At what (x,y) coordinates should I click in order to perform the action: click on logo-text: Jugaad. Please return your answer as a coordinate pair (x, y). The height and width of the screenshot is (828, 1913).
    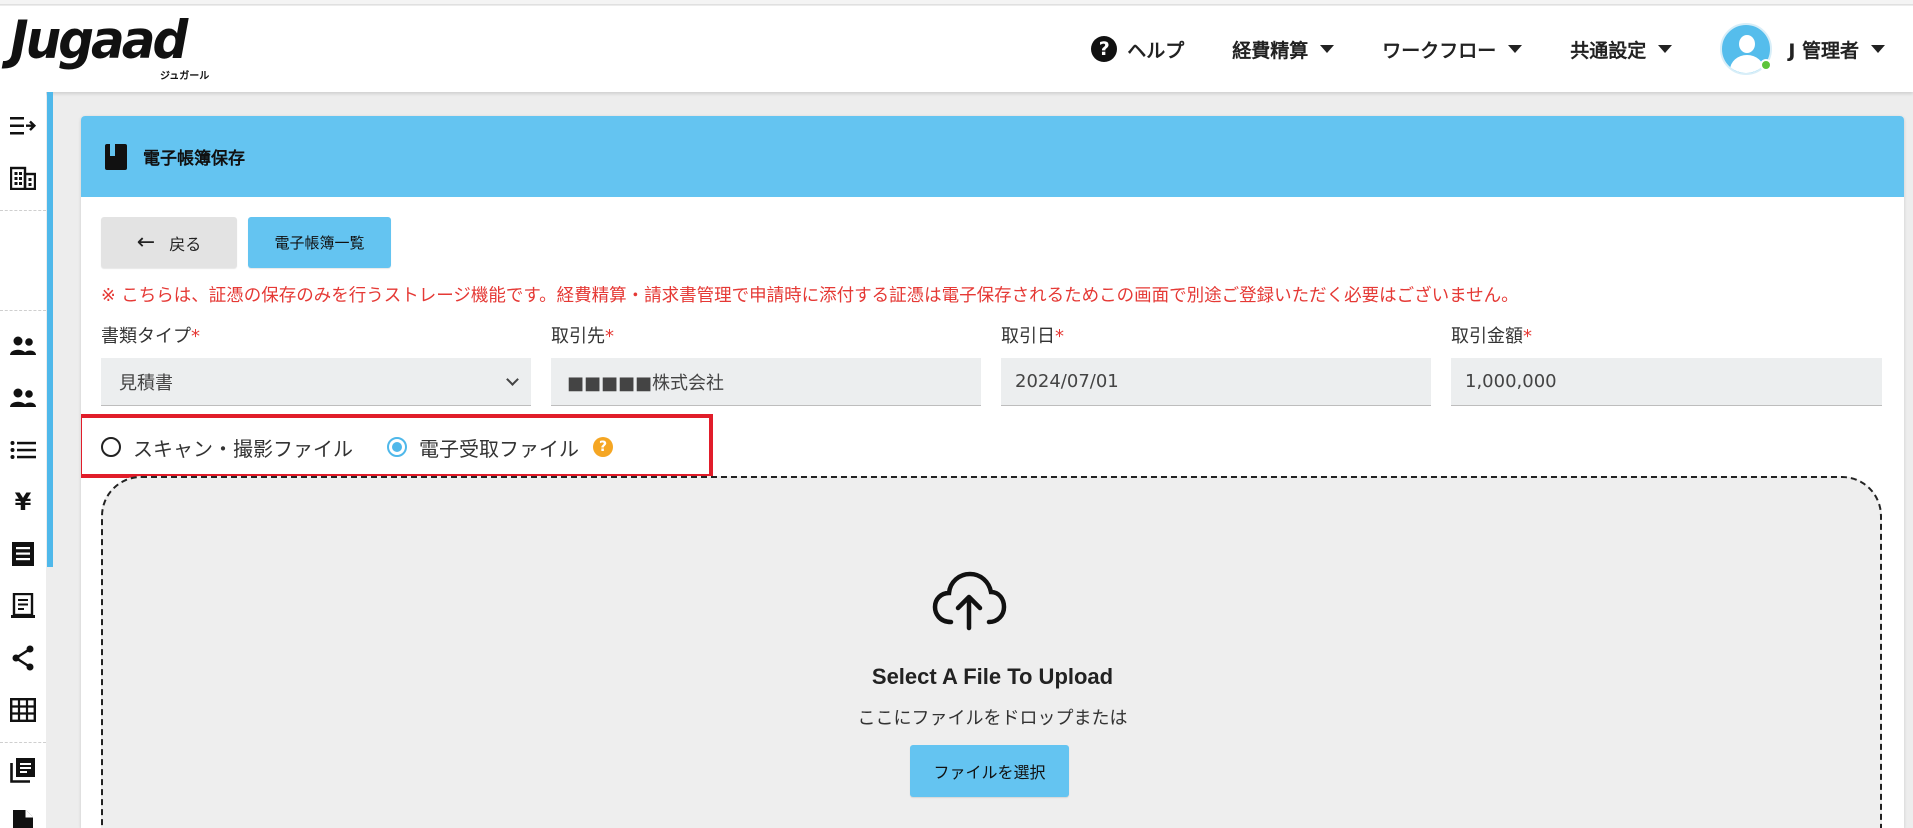
    Looking at the image, I should click on (99, 40).